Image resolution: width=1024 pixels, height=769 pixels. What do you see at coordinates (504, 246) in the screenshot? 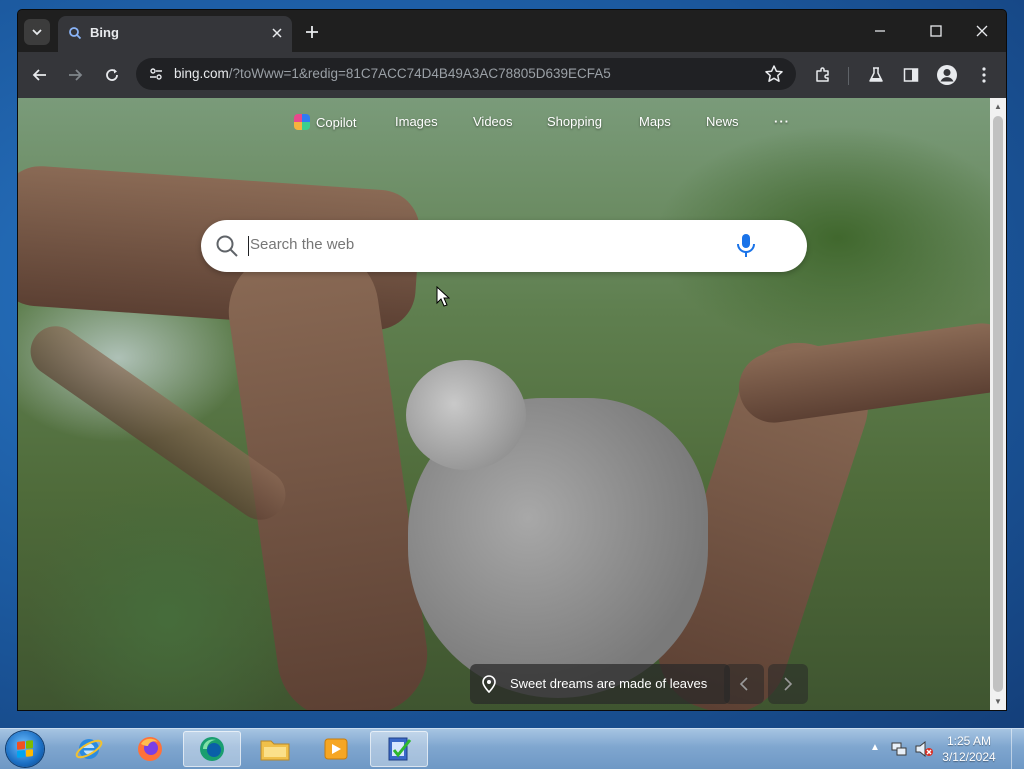
I see `search-box: Search the web` at bounding box center [504, 246].